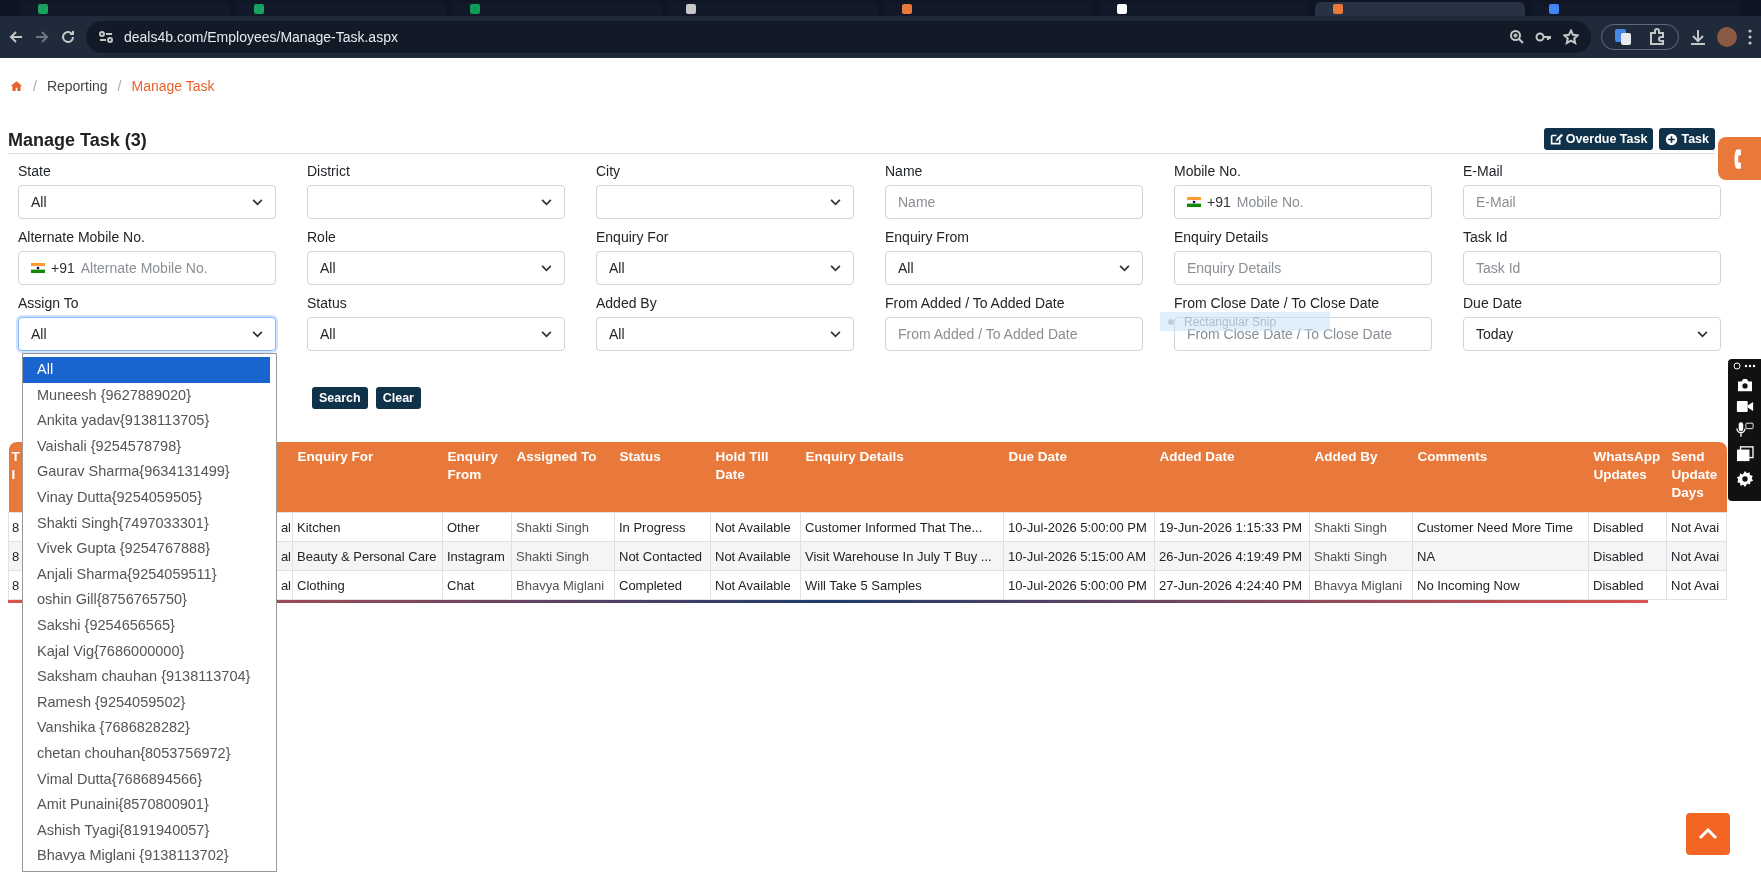  I want to click on breadcrumb-current: Manage Task, so click(173, 86).